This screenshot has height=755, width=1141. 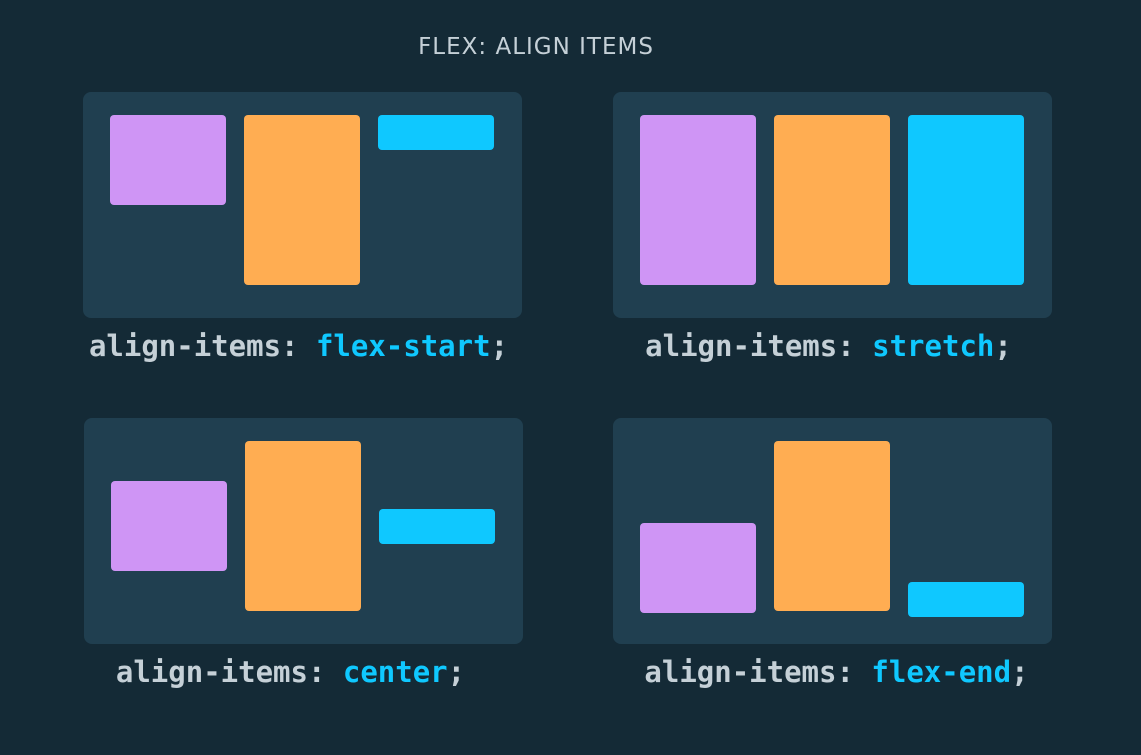 I want to click on caption-center: align-items: center;, so click(x=290, y=672).